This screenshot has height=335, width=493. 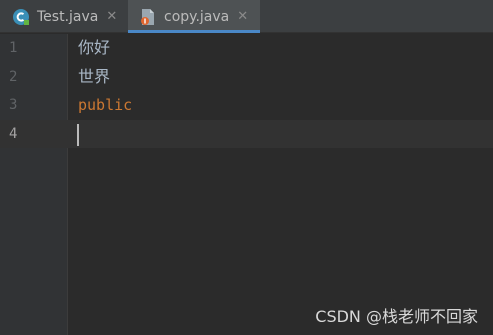 What do you see at coordinates (280, 134) in the screenshot?
I see `current-line-highlight` at bounding box center [280, 134].